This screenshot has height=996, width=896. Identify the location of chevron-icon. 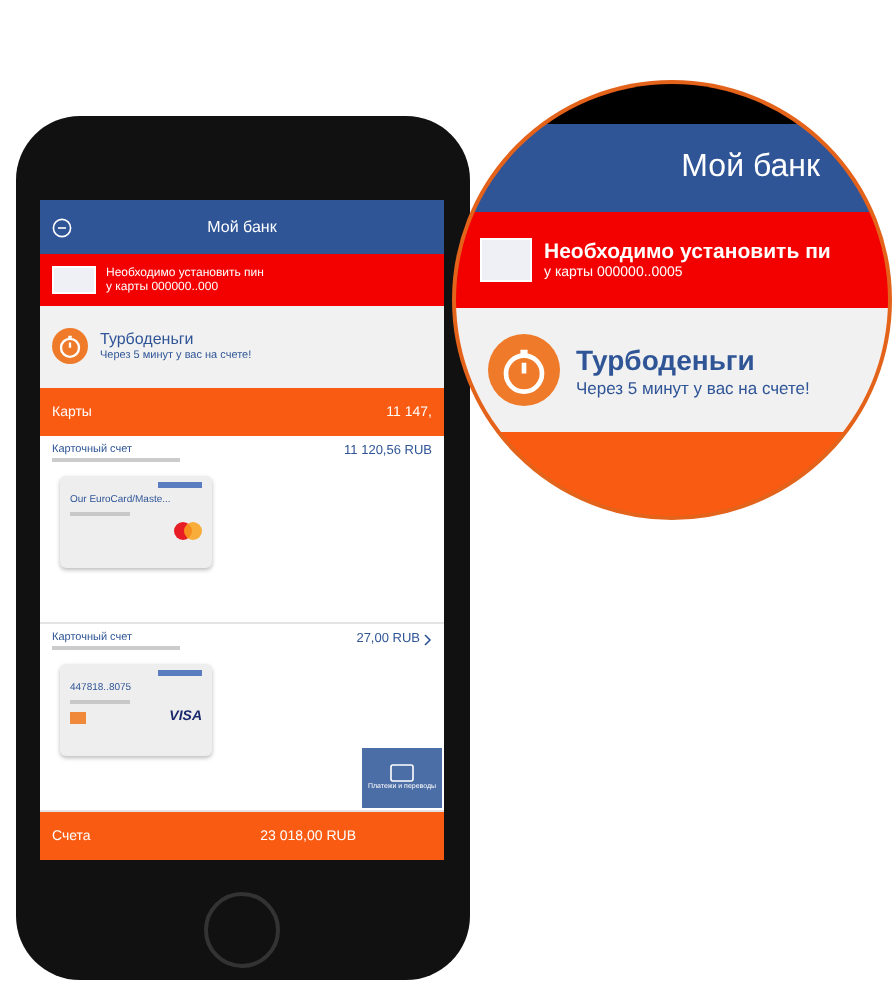
(428, 639).